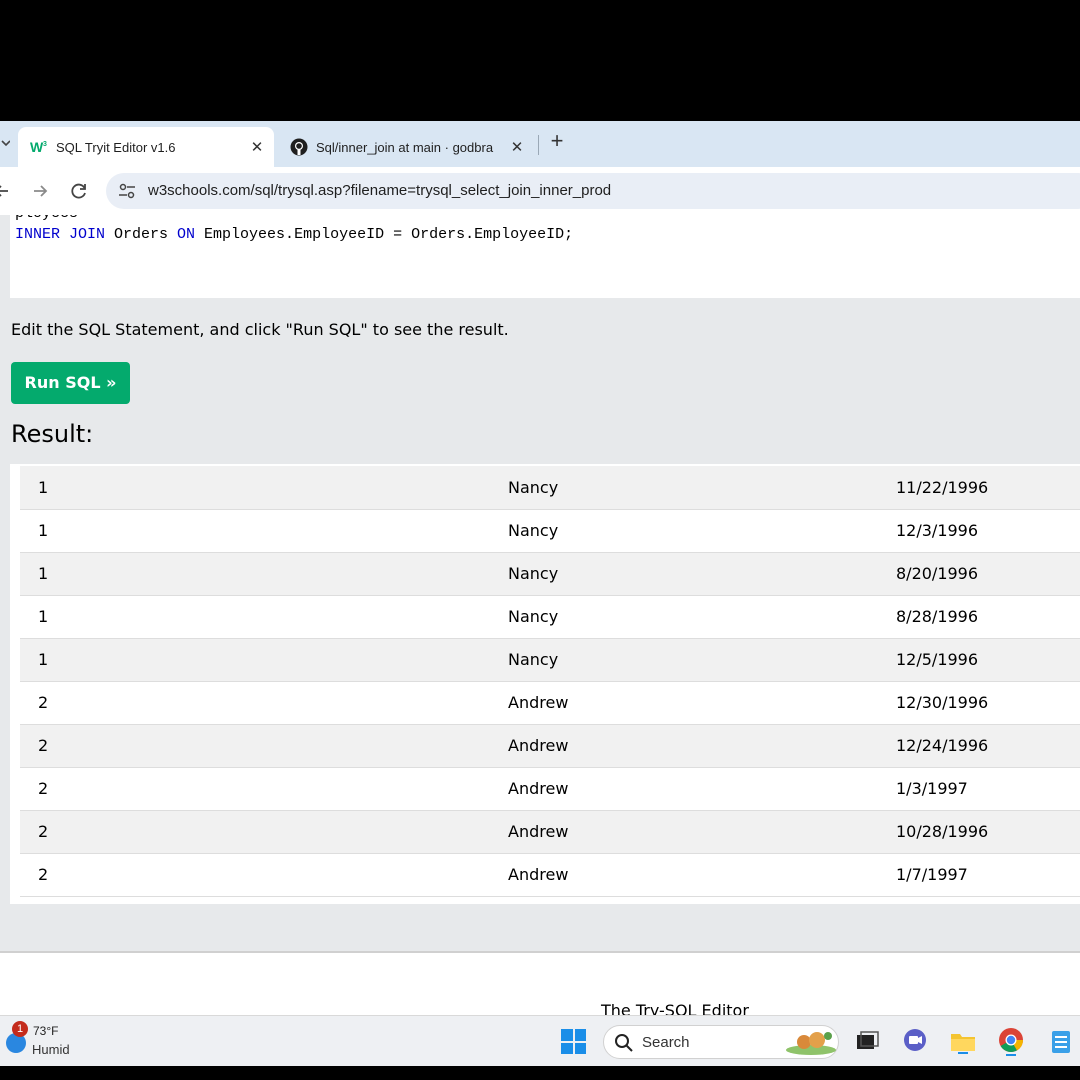 The image size is (1080, 1080). I want to click on tab-title: Sql/inner_join at main · godbra, so click(405, 147).